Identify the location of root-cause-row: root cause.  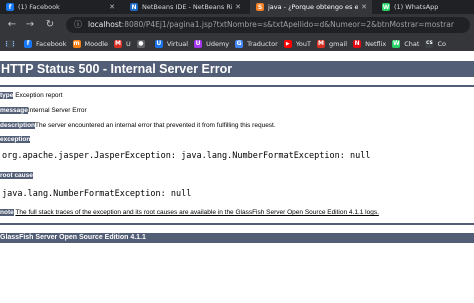
(16, 175).